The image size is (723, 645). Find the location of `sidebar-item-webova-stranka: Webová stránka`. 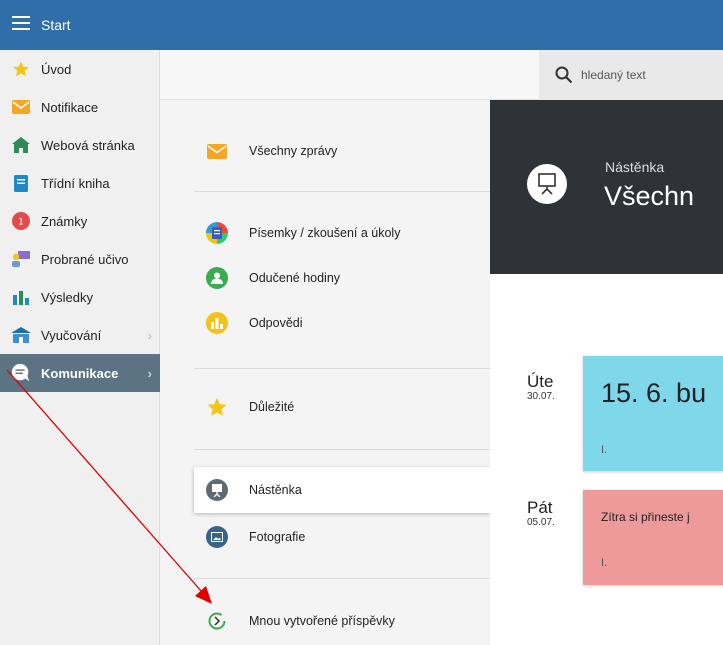

sidebar-item-webova-stranka: Webová stránka is located at coordinates (80, 145).